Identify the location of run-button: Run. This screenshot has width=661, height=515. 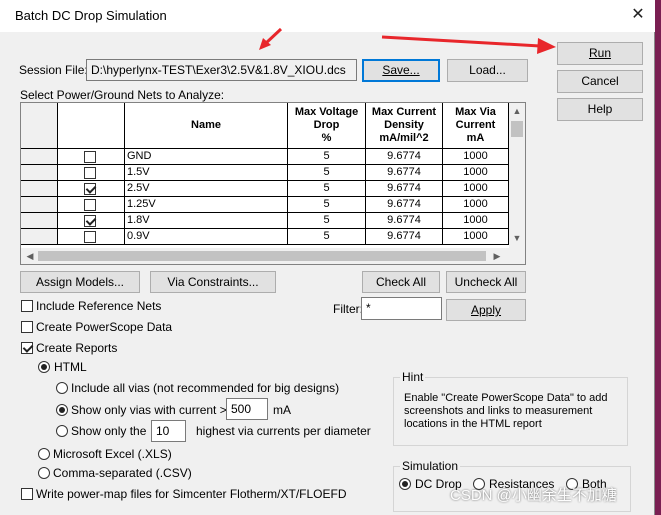
(600, 53).